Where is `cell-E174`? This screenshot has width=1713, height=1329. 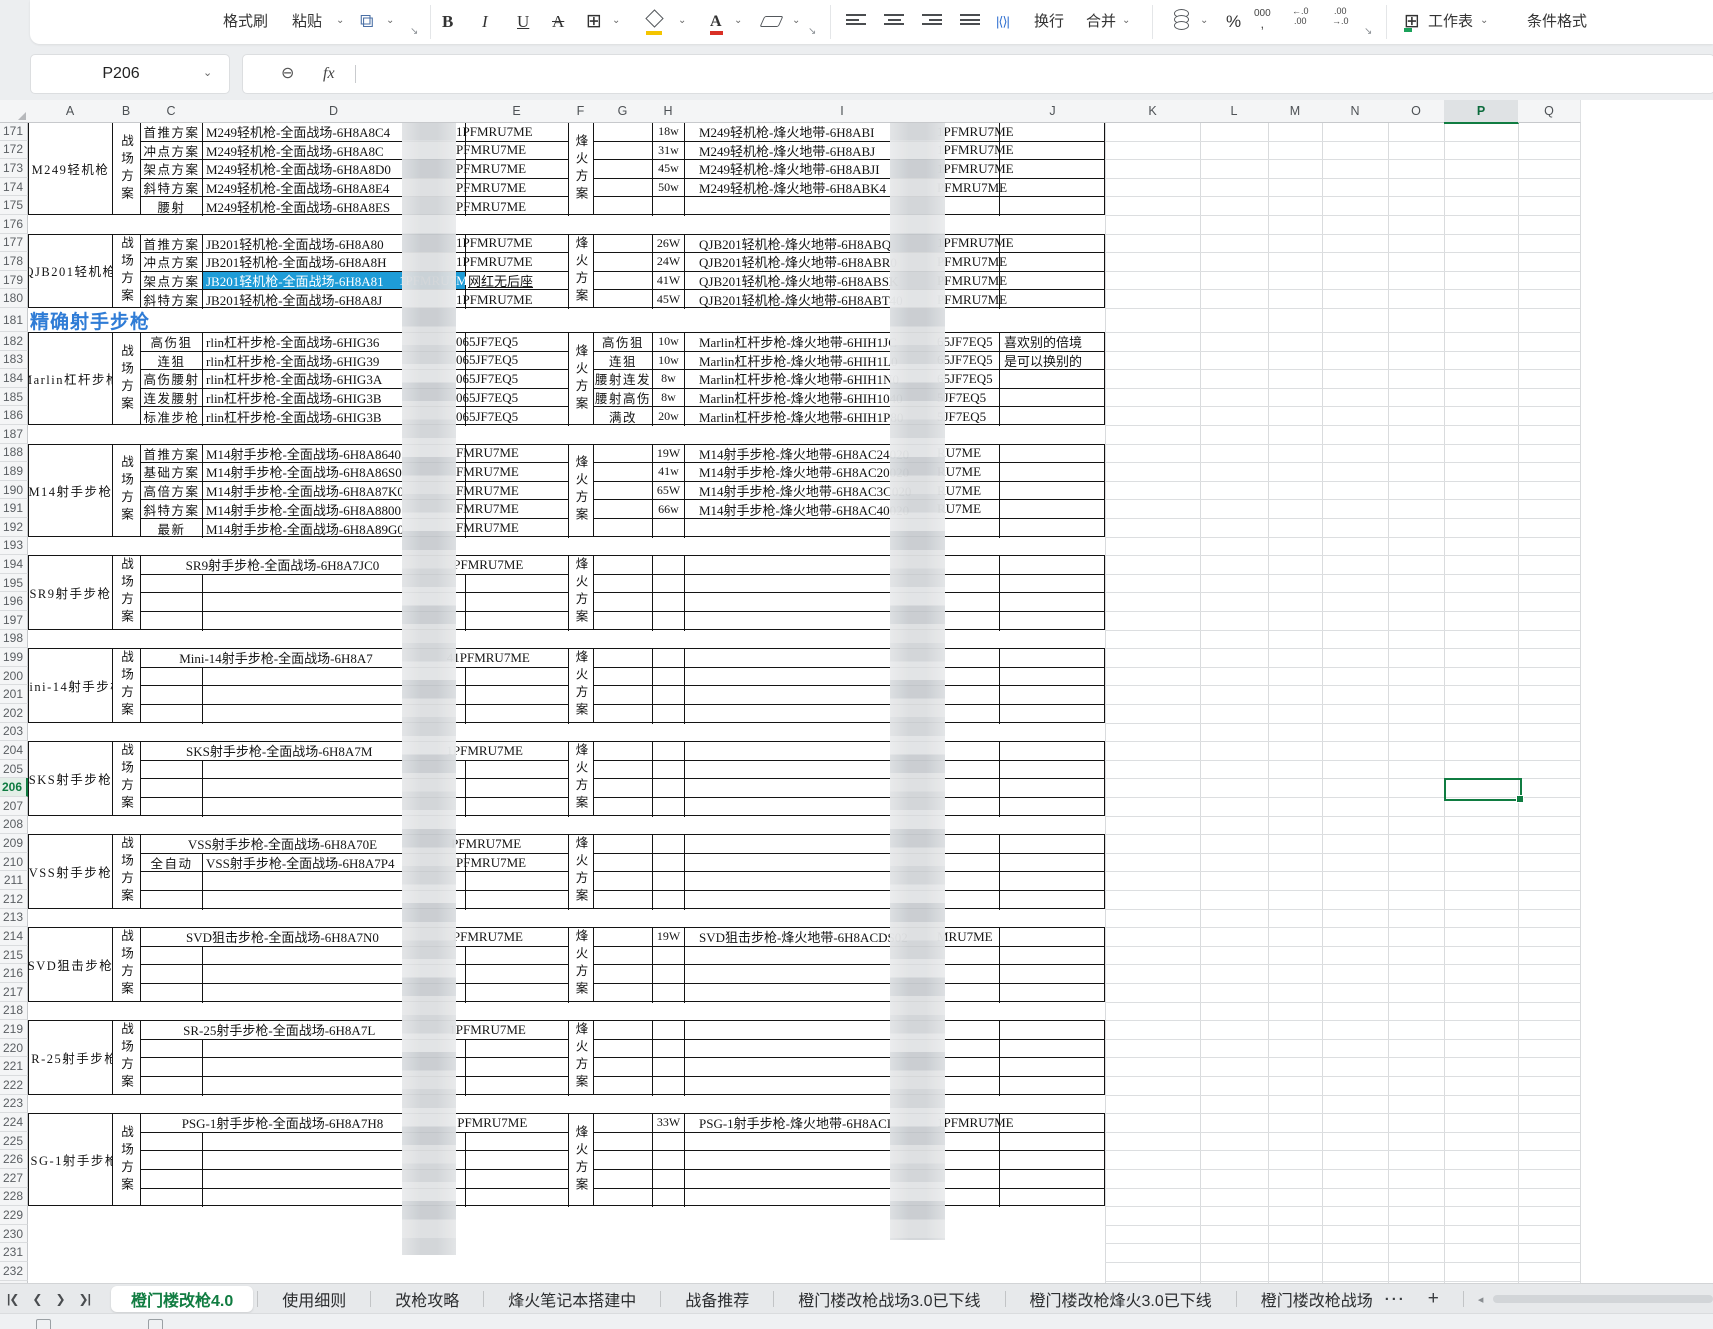
cell-E174 is located at coordinates (517, 188).